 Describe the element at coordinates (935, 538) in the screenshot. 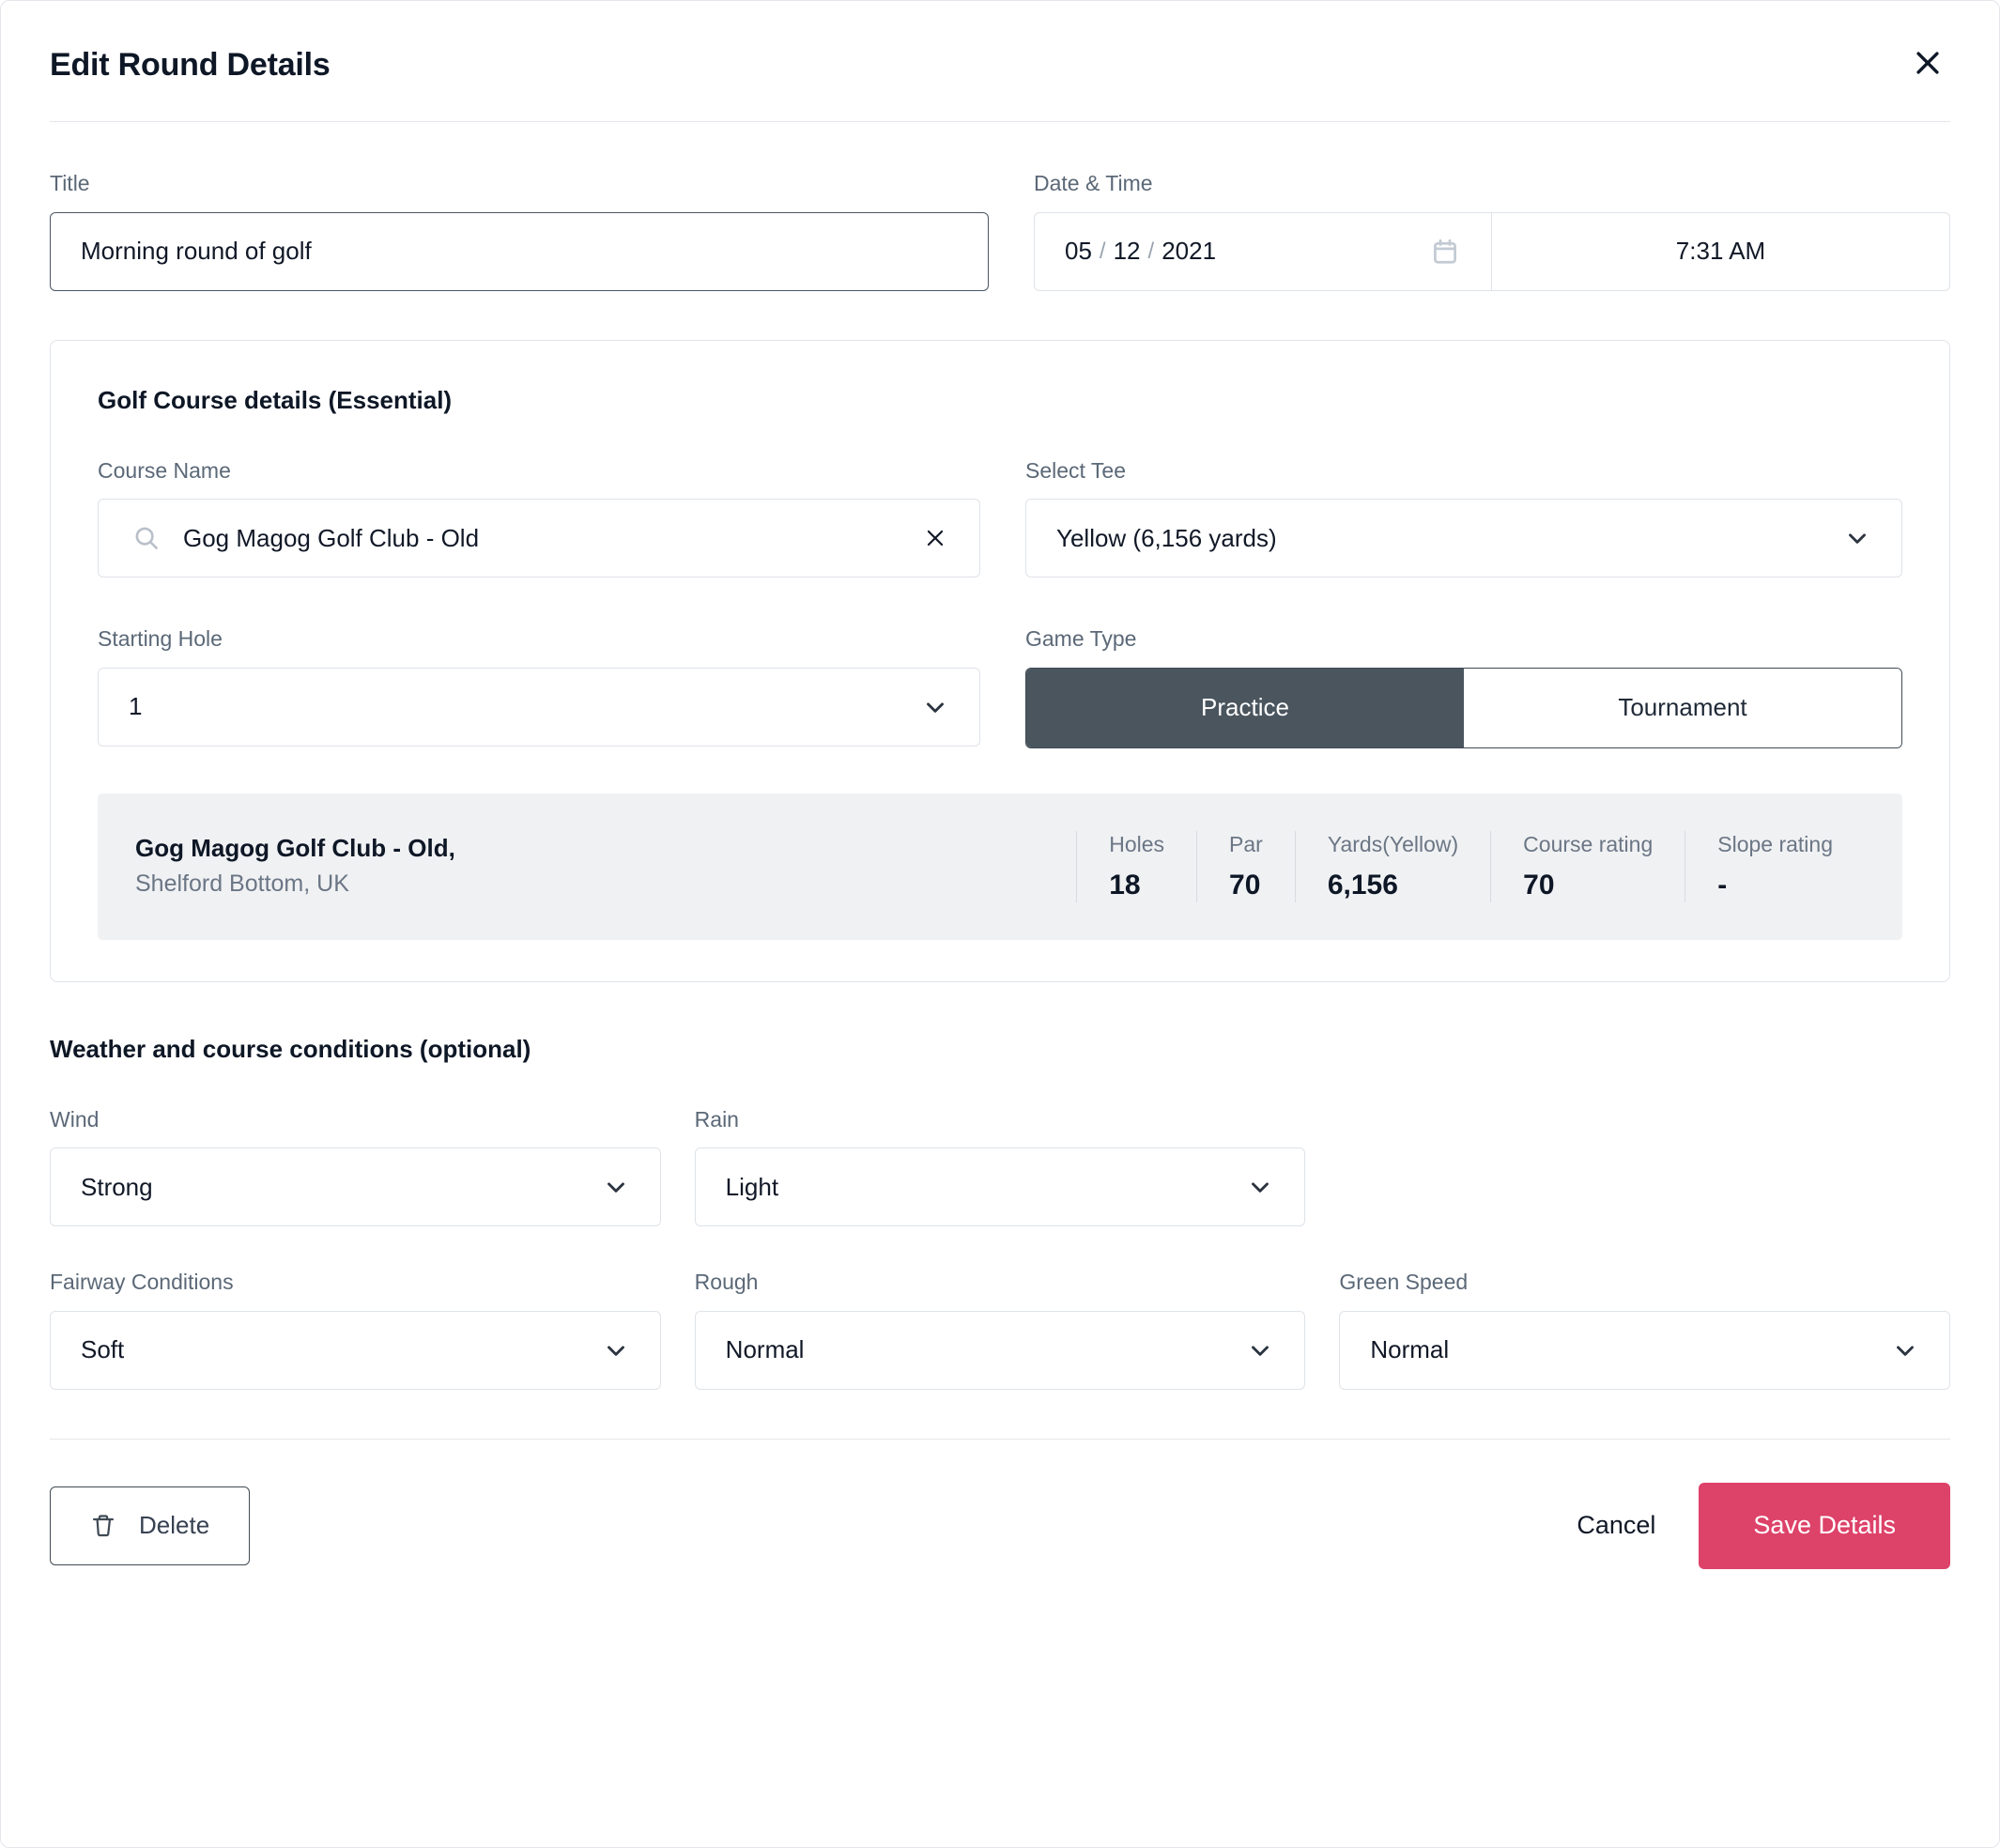

I see `clear-icon` at that location.